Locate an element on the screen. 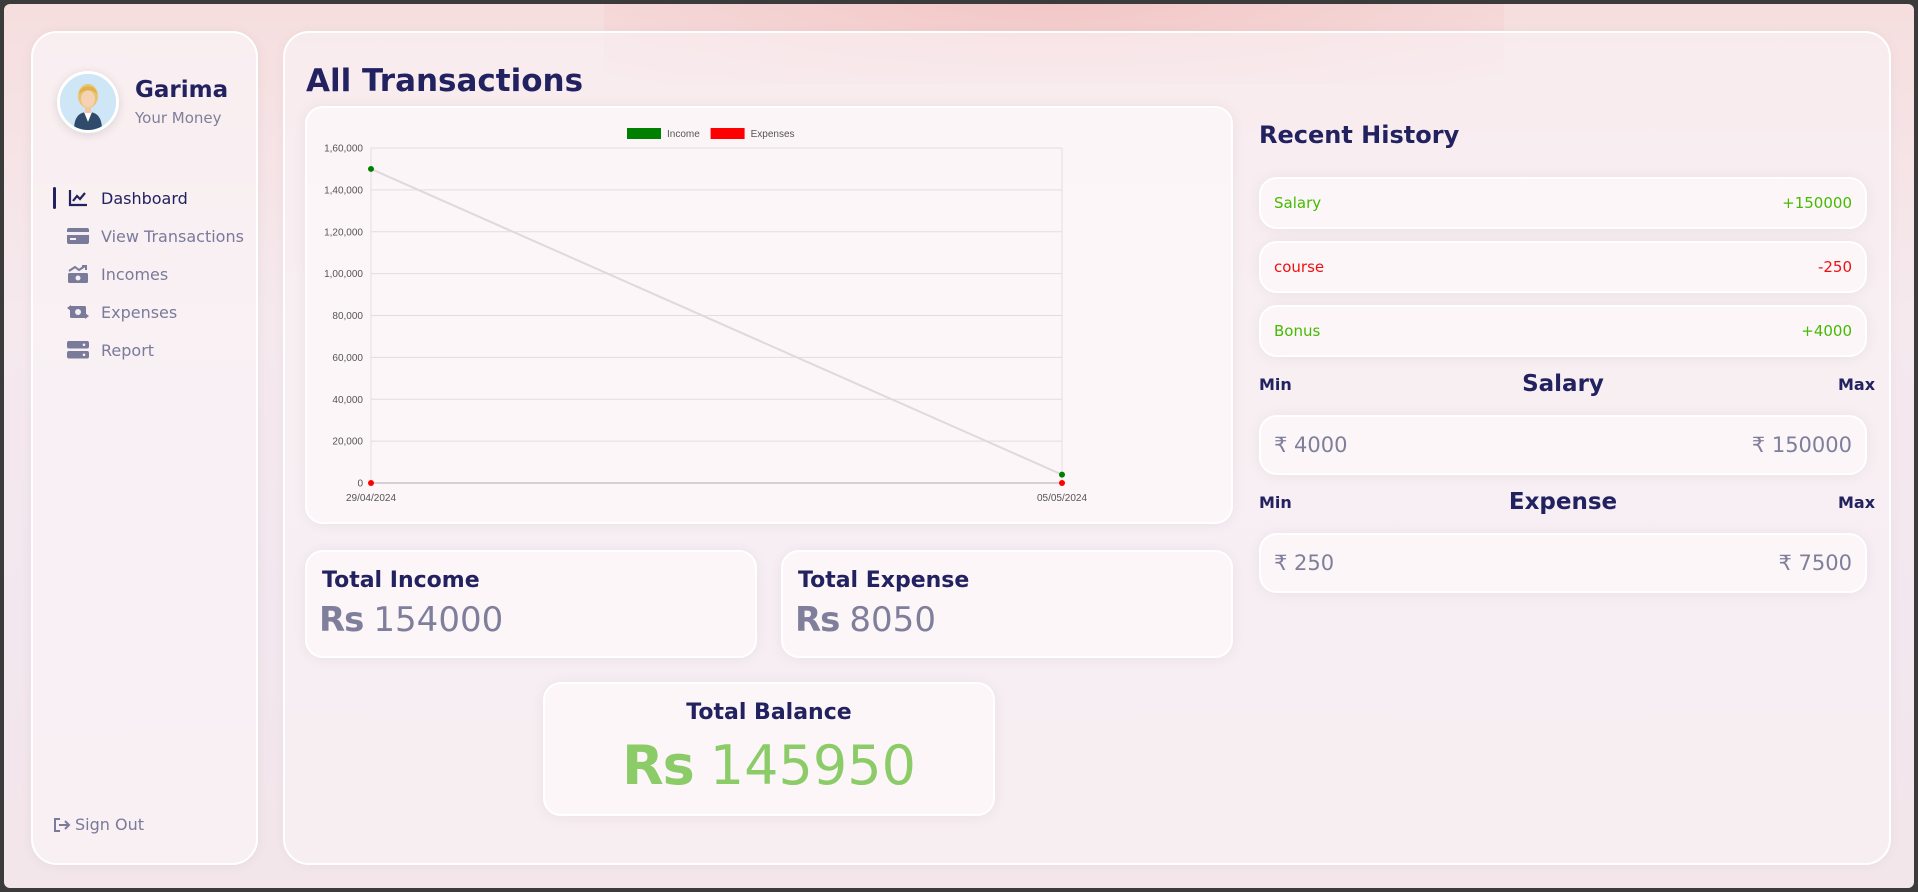 The height and width of the screenshot is (892, 1918). salary-min-value: ₹ 4000 is located at coordinates (1311, 445).